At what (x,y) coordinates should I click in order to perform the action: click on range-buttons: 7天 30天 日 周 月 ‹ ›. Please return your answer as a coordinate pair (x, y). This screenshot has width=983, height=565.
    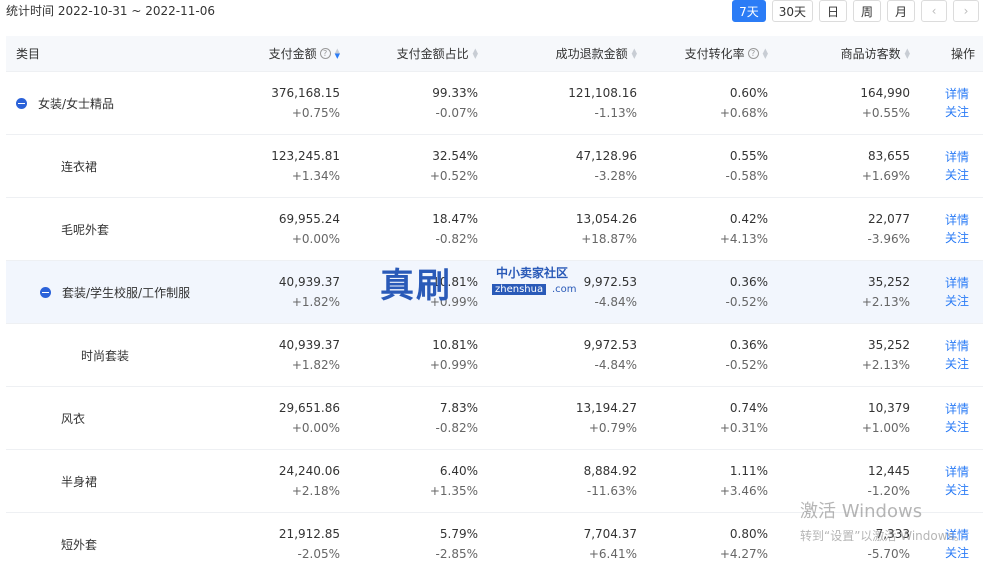
    Looking at the image, I should click on (855, 11).